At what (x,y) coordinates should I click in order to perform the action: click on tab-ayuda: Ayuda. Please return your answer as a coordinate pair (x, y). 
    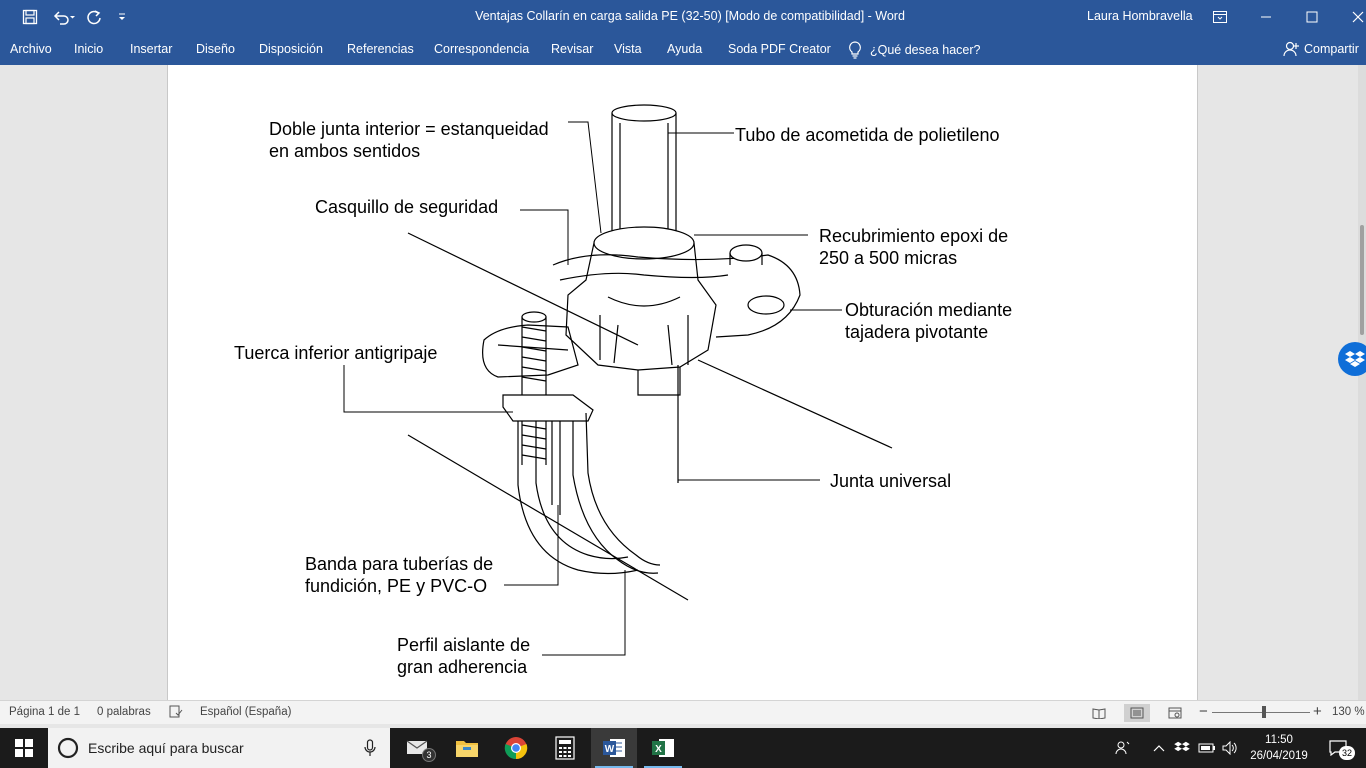
    Looking at the image, I should click on (684, 49).